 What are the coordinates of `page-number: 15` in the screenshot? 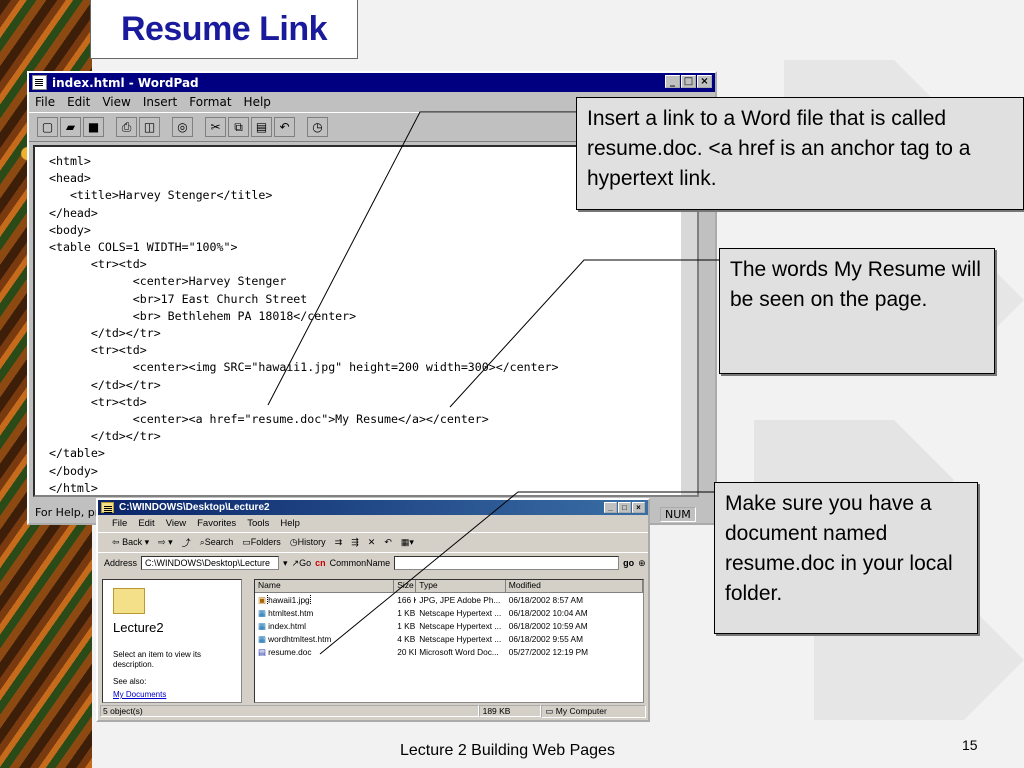 It's located at (970, 745).